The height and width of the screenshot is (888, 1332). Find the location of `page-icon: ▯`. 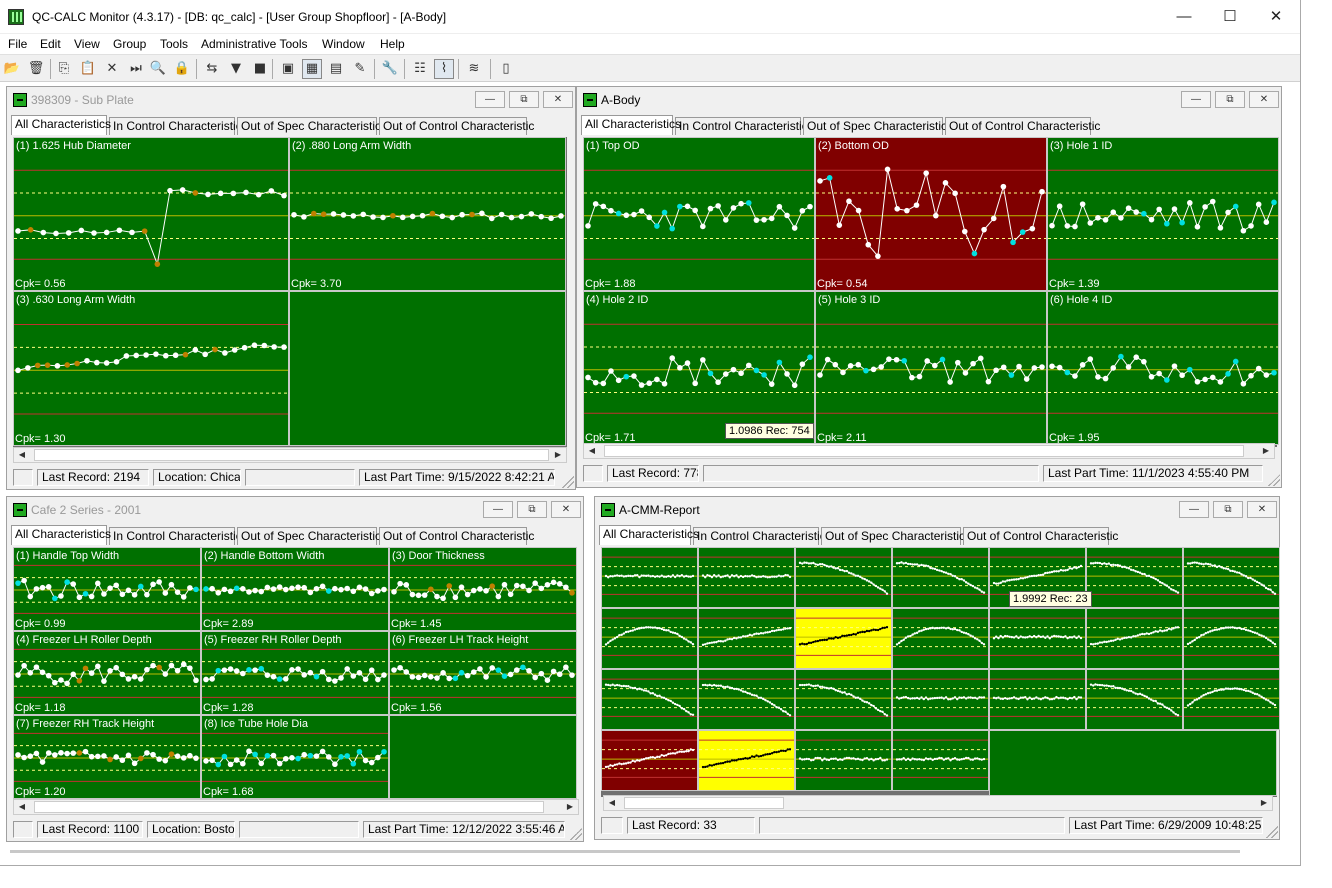

page-icon: ▯ is located at coordinates (506, 69).